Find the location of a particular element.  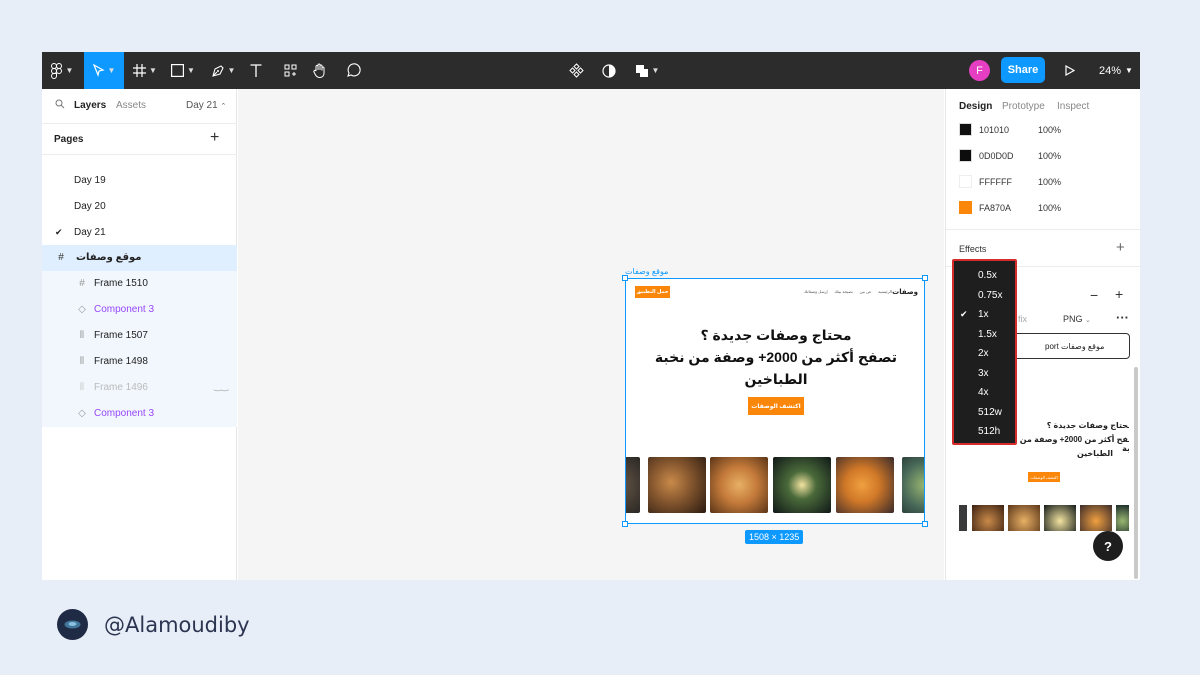

scale-option-1x: ✔ 1x is located at coordinates (984, 315).